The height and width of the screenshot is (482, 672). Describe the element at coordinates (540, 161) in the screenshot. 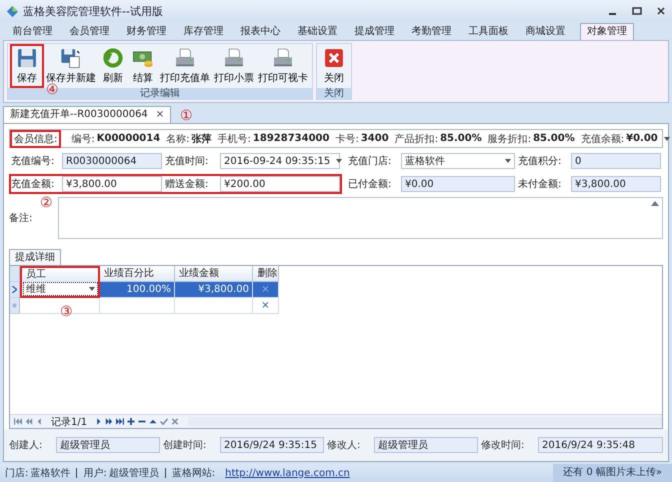

I see `field-label: 充值积分:` at that location.